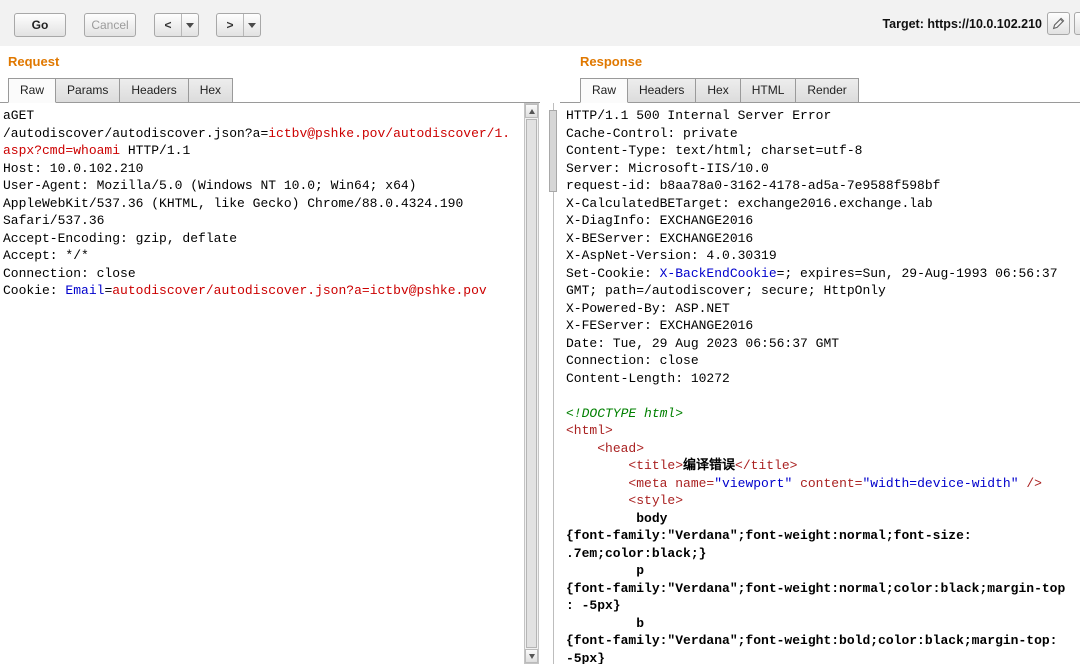 The width and height of the screenshot is (1080, 664). I want to click on editor-line: Cache-Control: private, so click(652, 133).